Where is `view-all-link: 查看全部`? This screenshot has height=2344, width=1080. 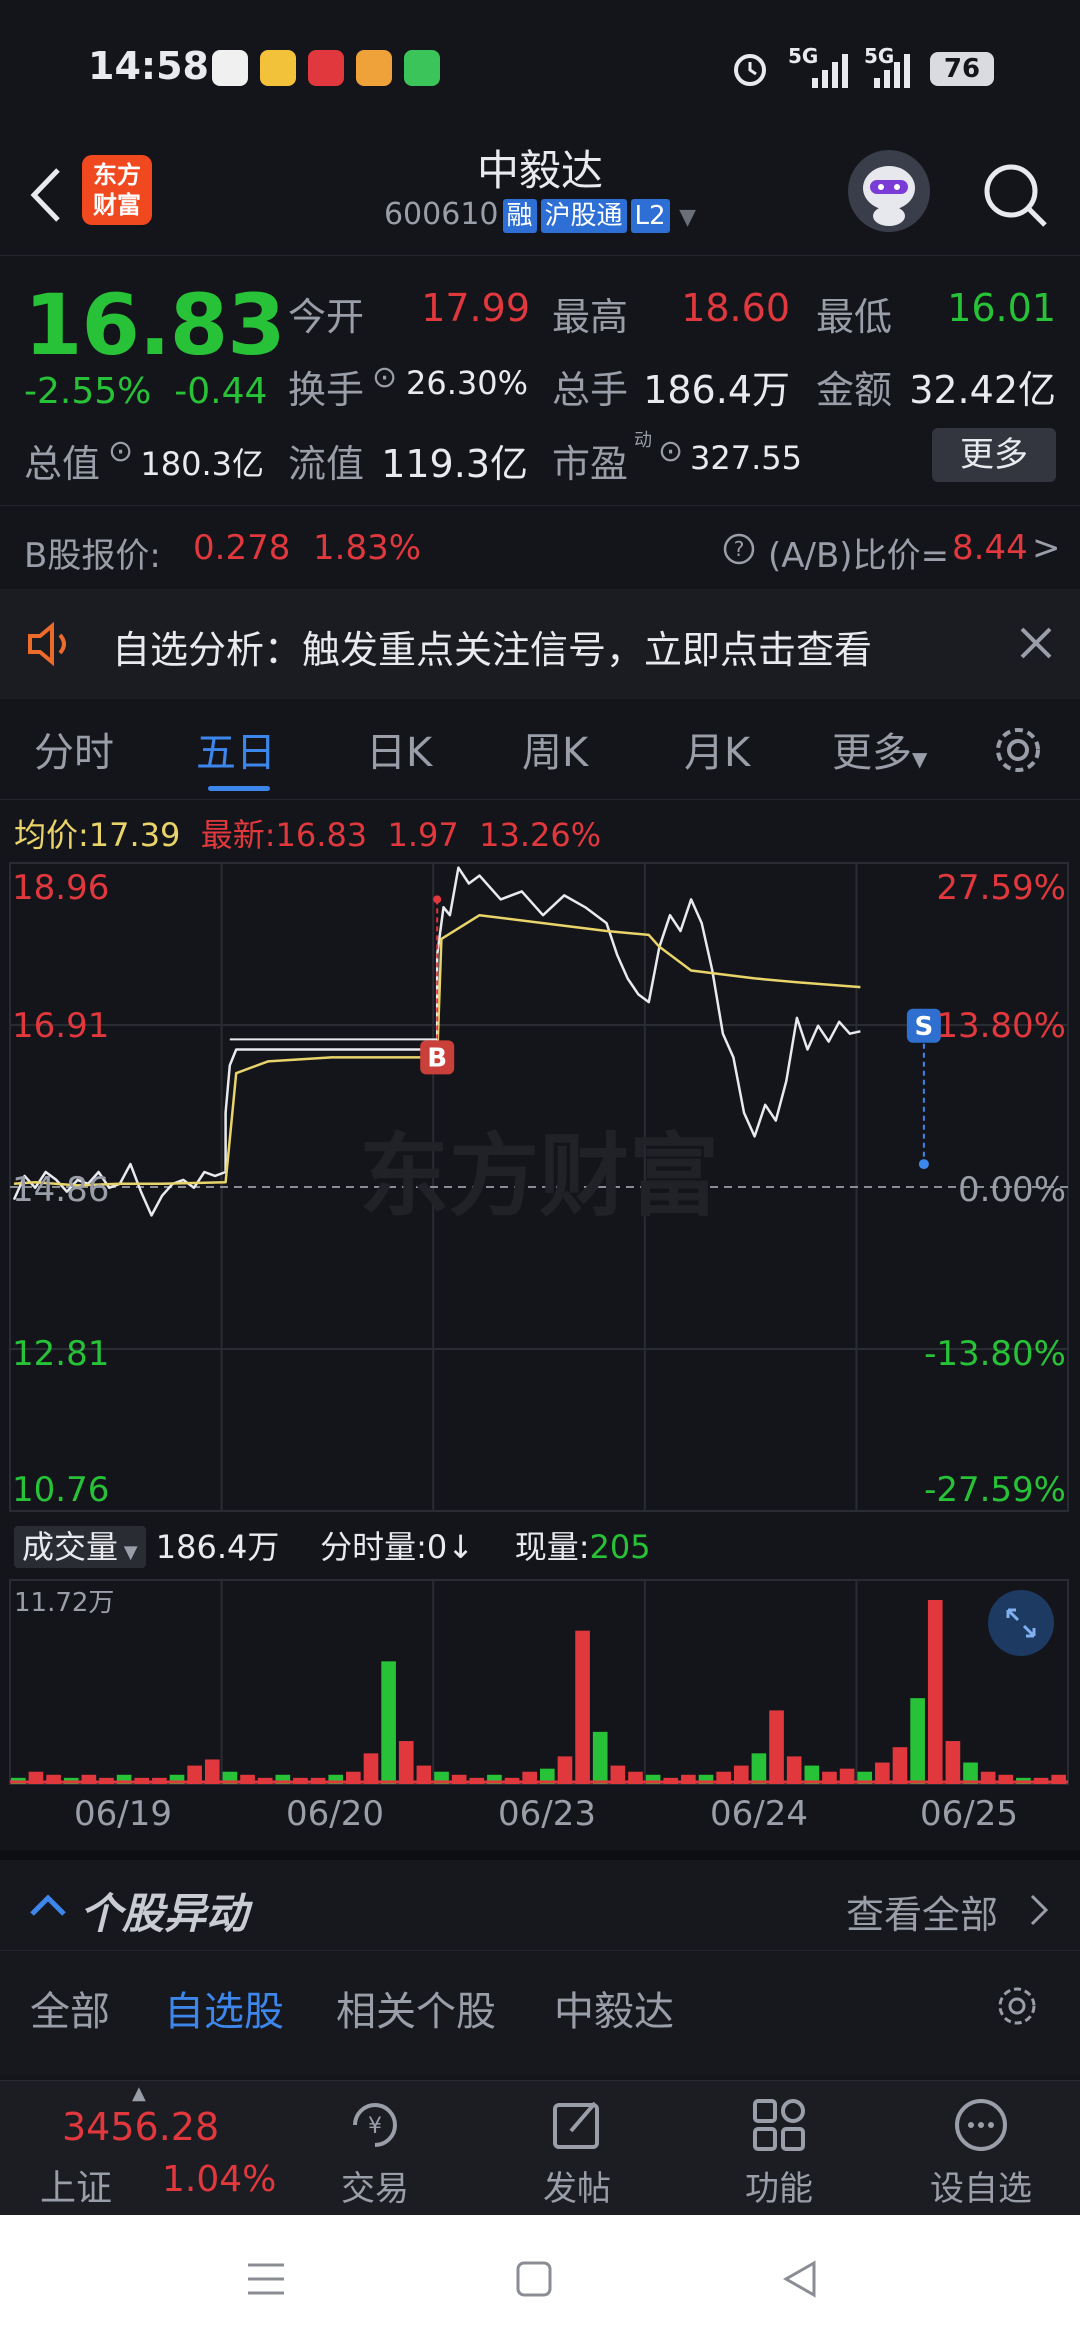
view-all-link: 查看全部 is located at coordinates (922, 1911).